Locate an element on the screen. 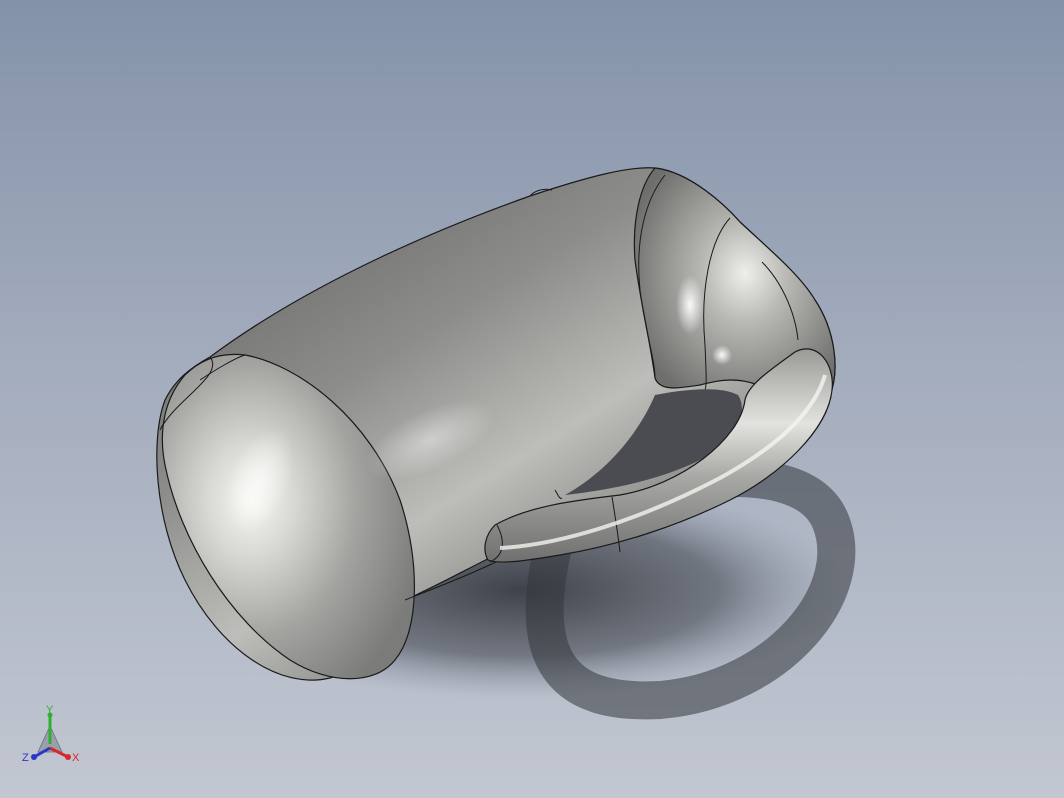 This screenshot has width=1064, height=798. x-axis-label: X is located at coordinates (76, 758).